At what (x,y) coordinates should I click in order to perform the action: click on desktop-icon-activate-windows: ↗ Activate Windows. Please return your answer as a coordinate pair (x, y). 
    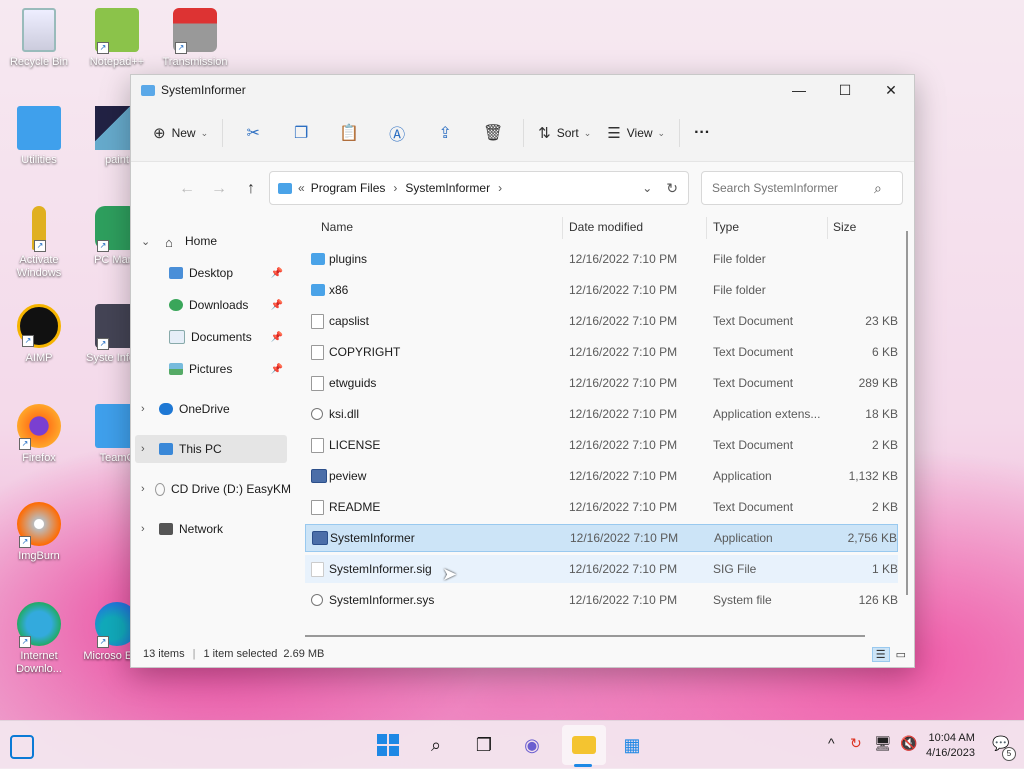
    Looking at the image, I should click on (39, 243).